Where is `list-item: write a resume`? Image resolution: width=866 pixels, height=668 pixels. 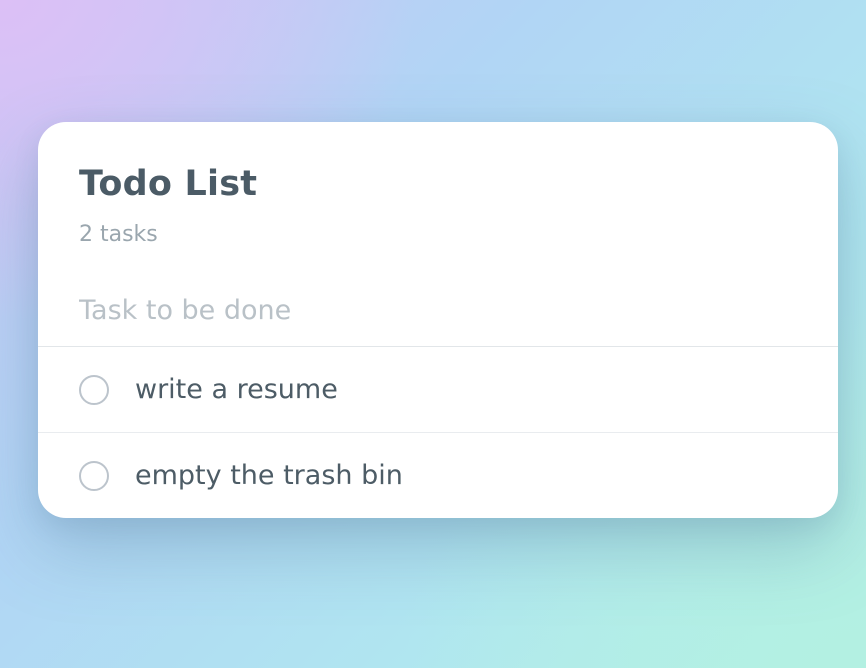
list-item: write a resume is located at coordinates (438, 389).